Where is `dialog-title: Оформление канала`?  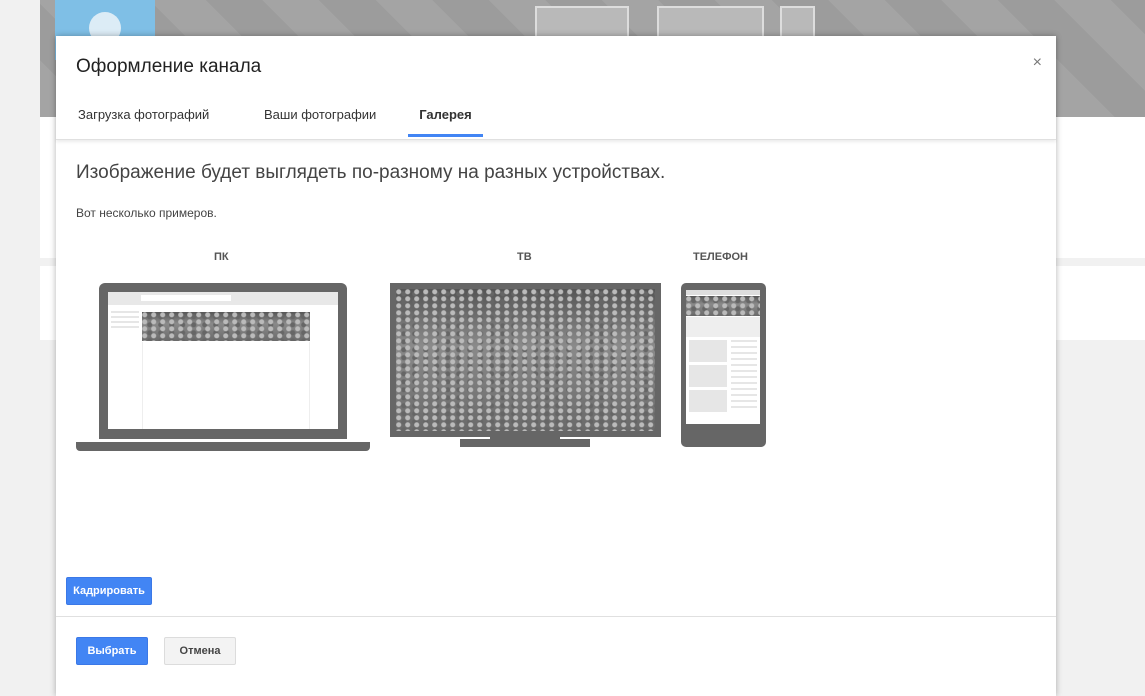
dialog-title: Оформление канала is located at coordinates (169, 66).